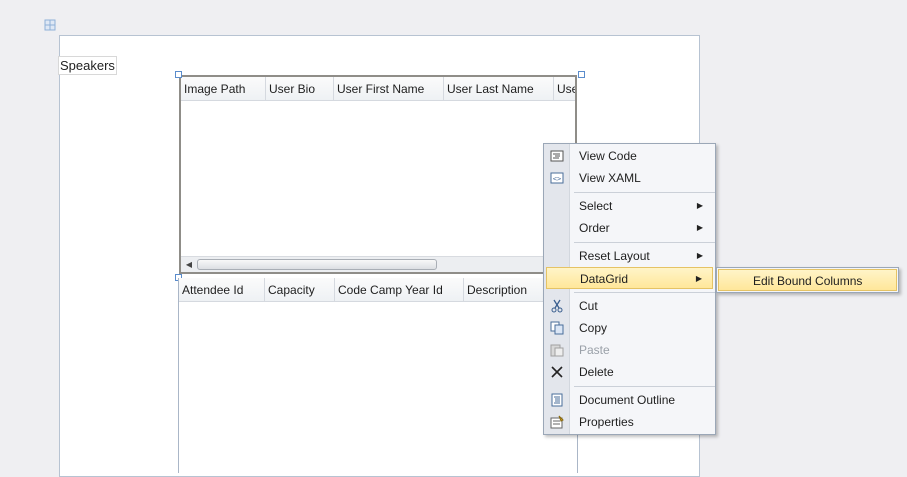 Image resolution: width=907 pixels, height=477 pixels. What do you see at coordinates (557, 328) in the screenshot?
I see `copy-icon` at bounding box center [557, 328].